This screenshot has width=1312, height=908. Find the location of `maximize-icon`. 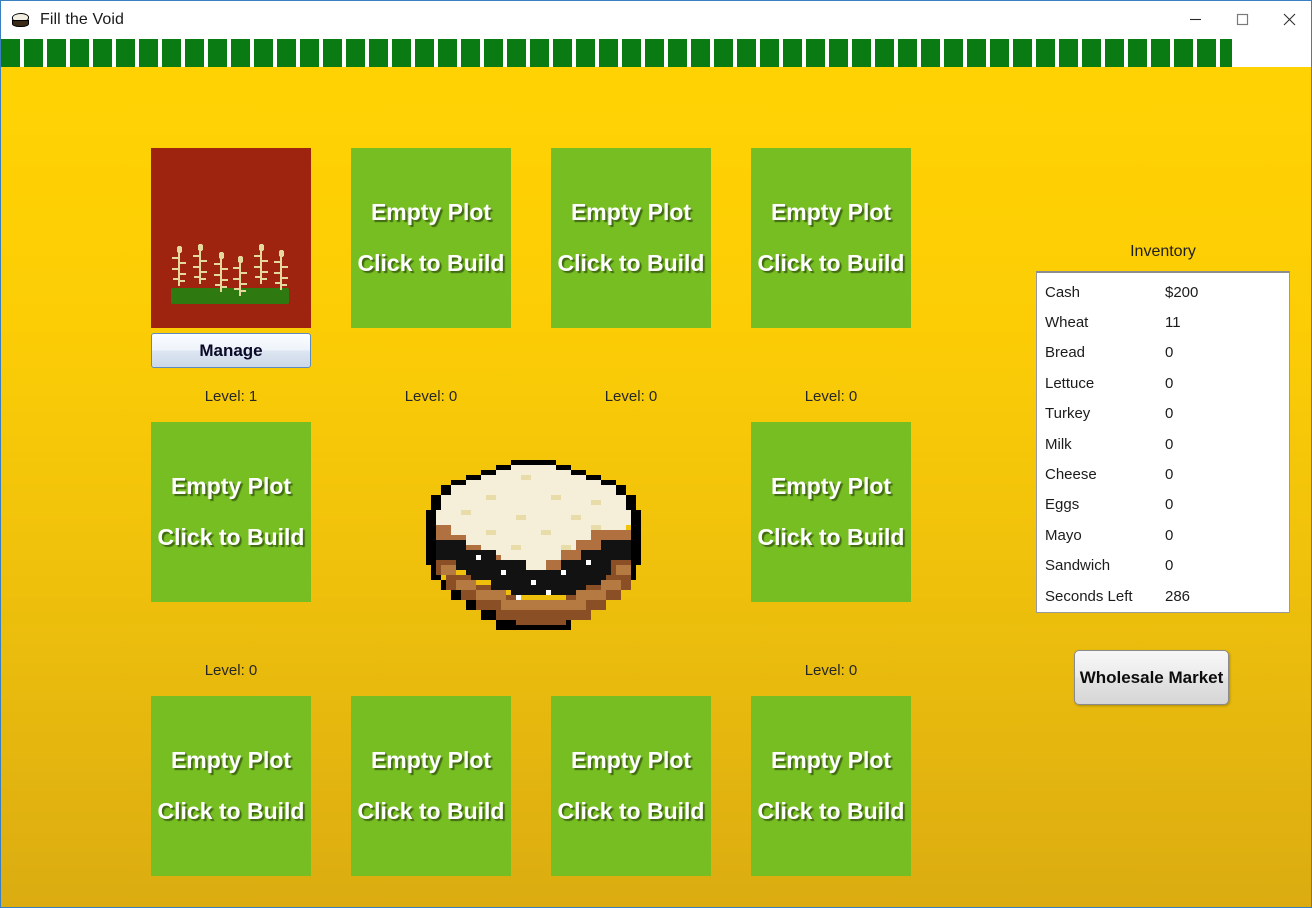

maximize-icon is located at coordinates (1242, 19).